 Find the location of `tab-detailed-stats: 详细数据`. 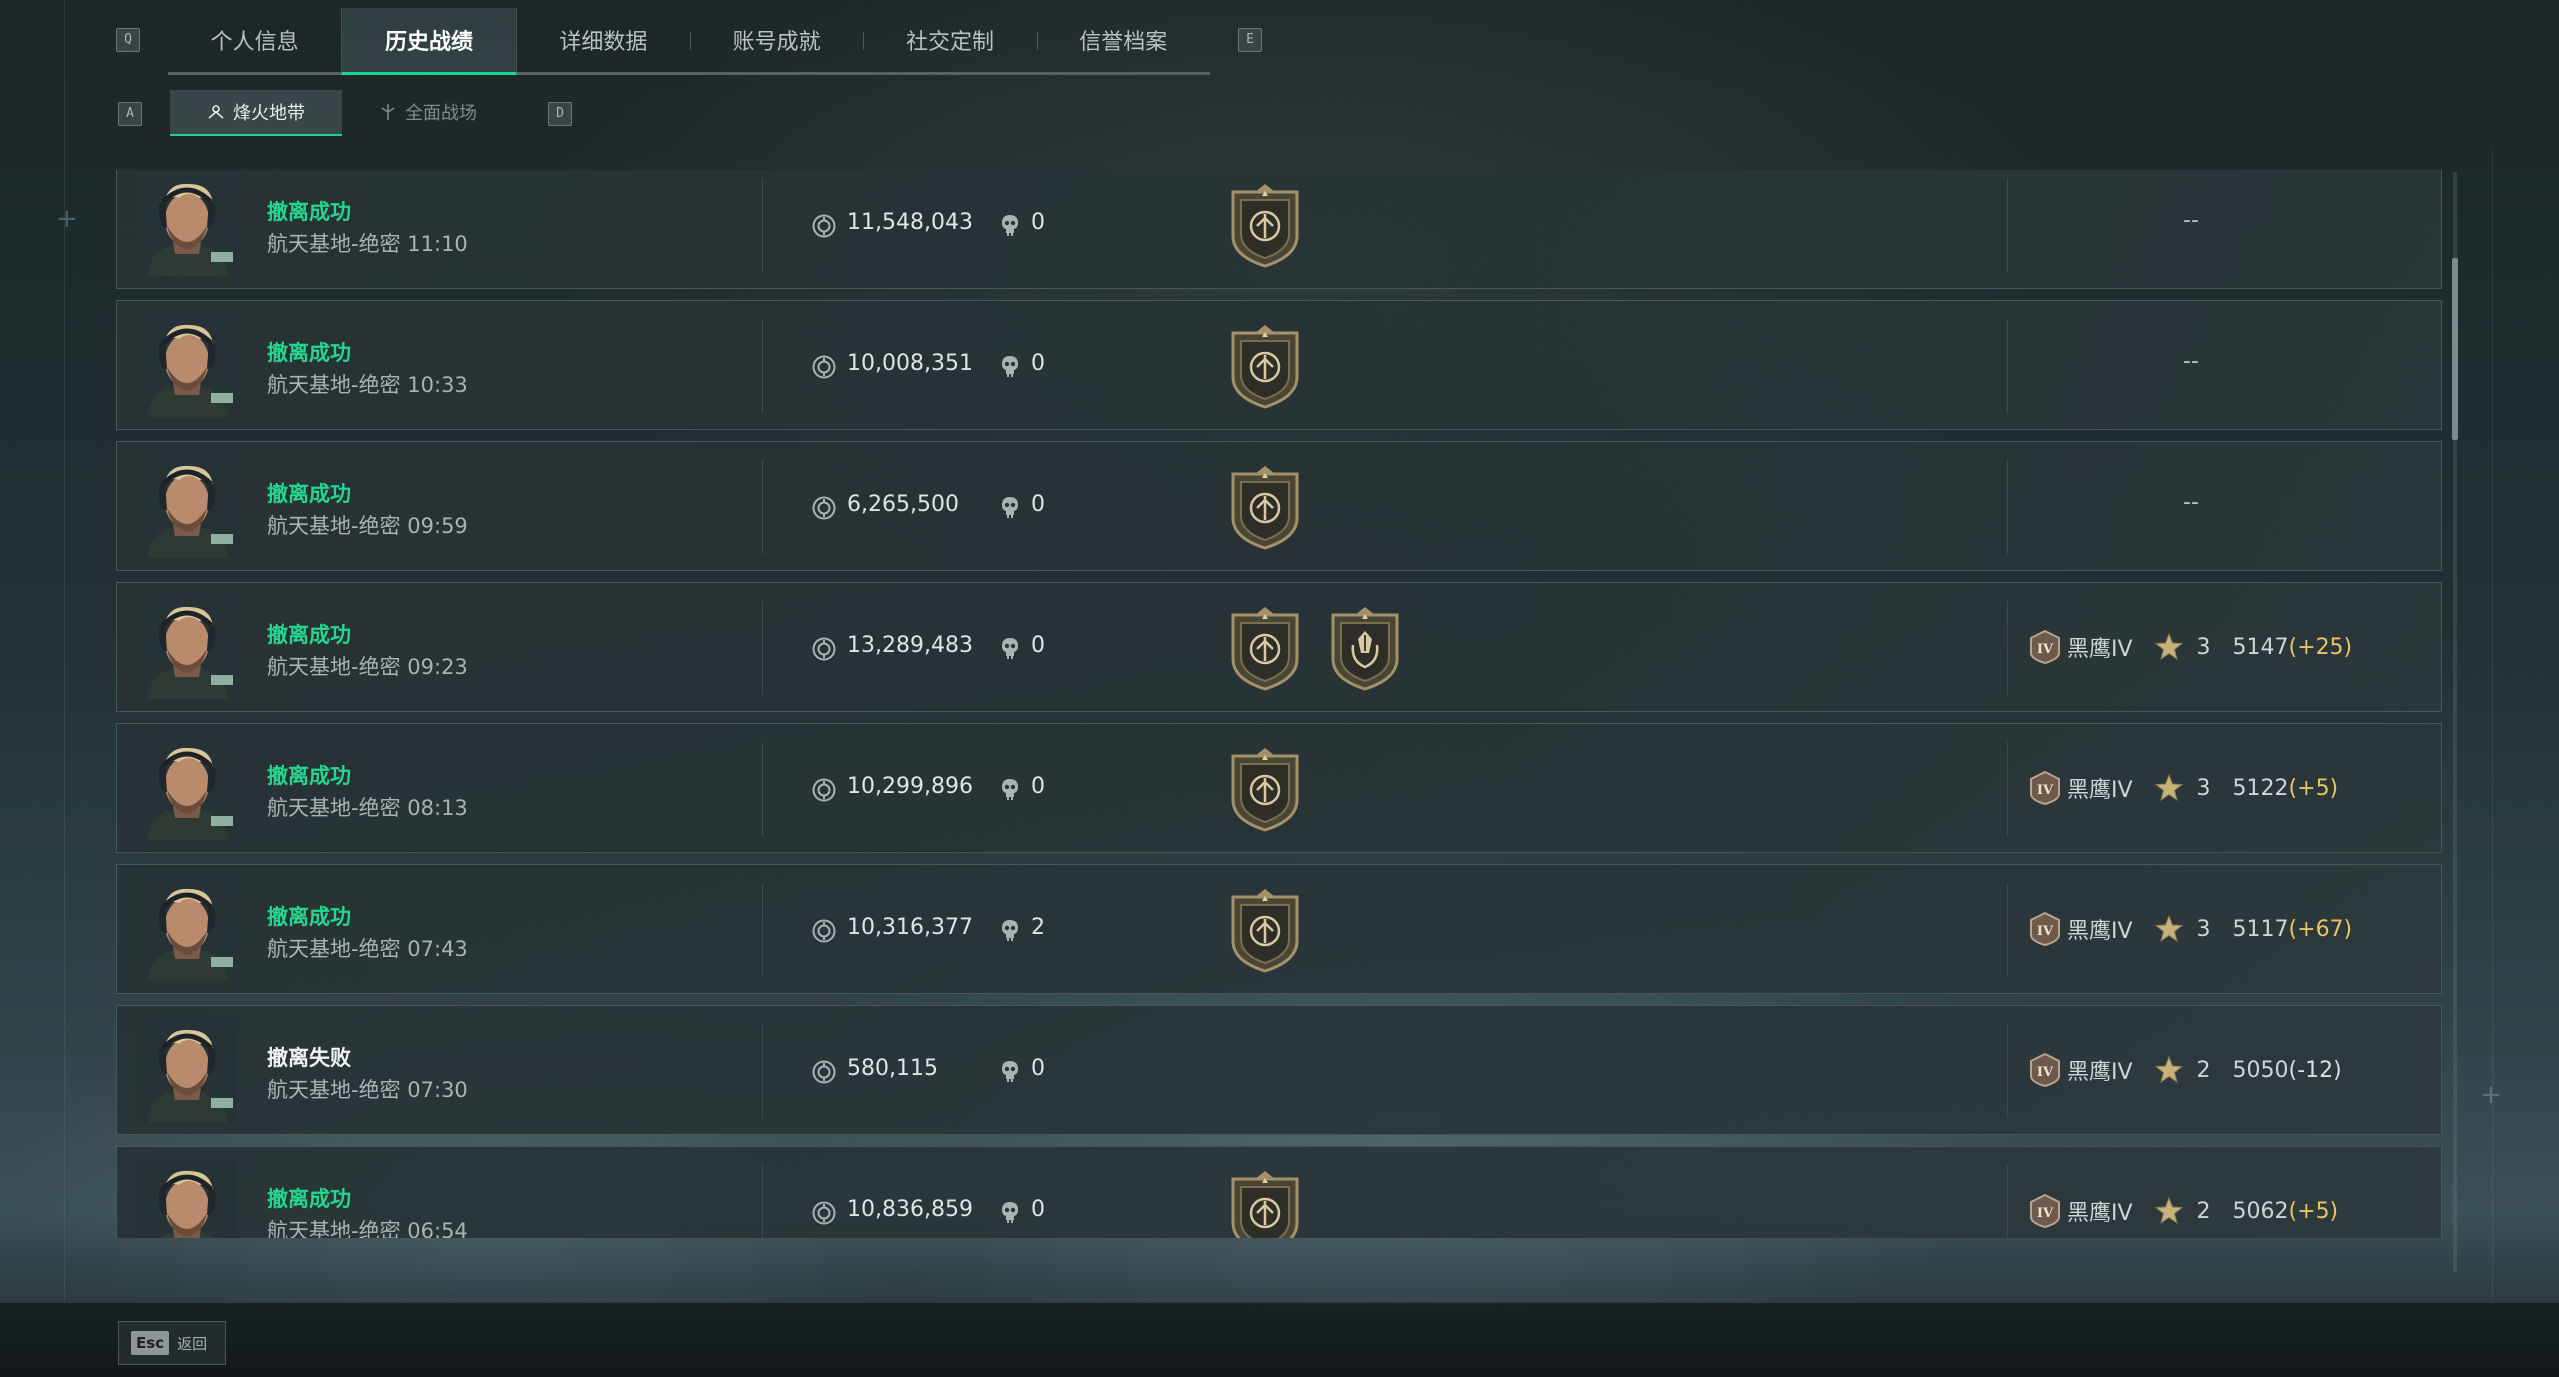

tab-detailed-stats: 详细数据 is located at coordinates (603, 40).